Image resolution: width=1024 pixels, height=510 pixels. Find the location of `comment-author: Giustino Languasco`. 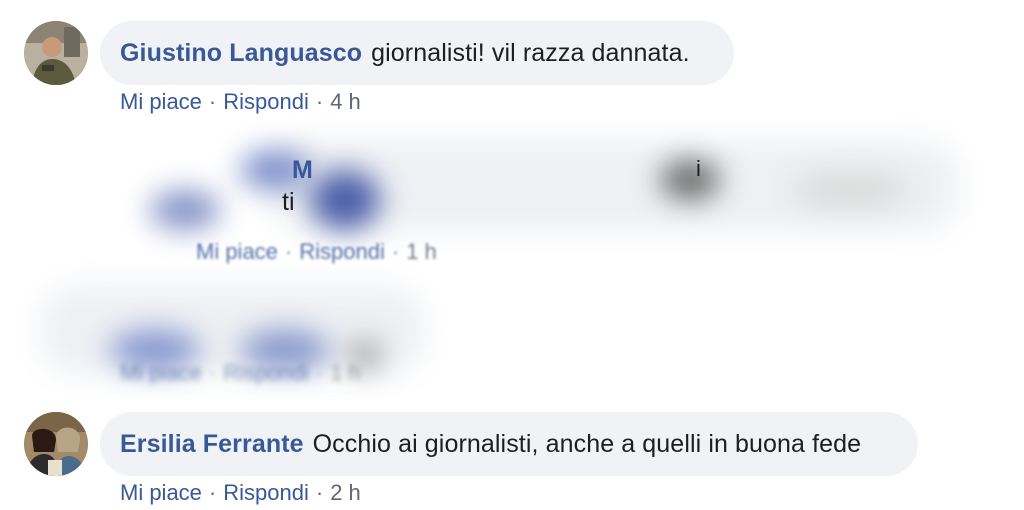

comment-author: Giustino Languasco is located at coordinates (241, 53).